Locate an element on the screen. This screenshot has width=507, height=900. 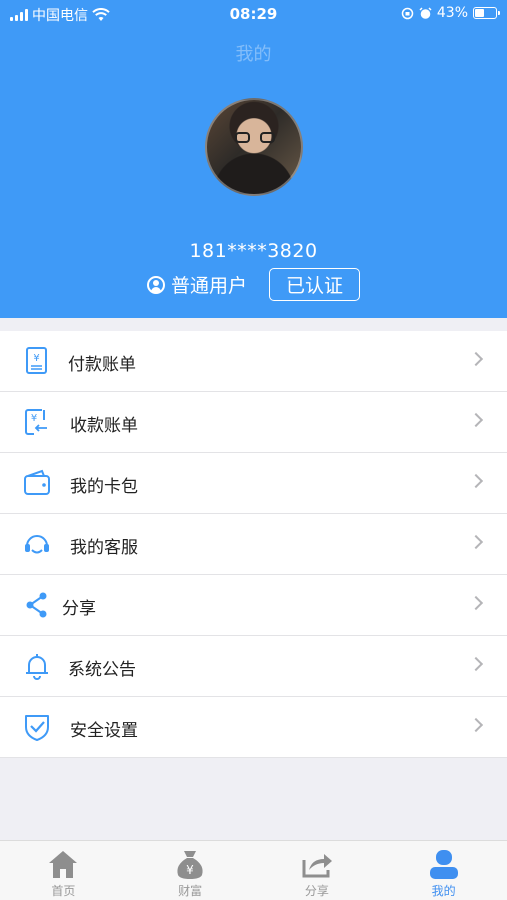
share-icon is located at coordinates (36, 605).